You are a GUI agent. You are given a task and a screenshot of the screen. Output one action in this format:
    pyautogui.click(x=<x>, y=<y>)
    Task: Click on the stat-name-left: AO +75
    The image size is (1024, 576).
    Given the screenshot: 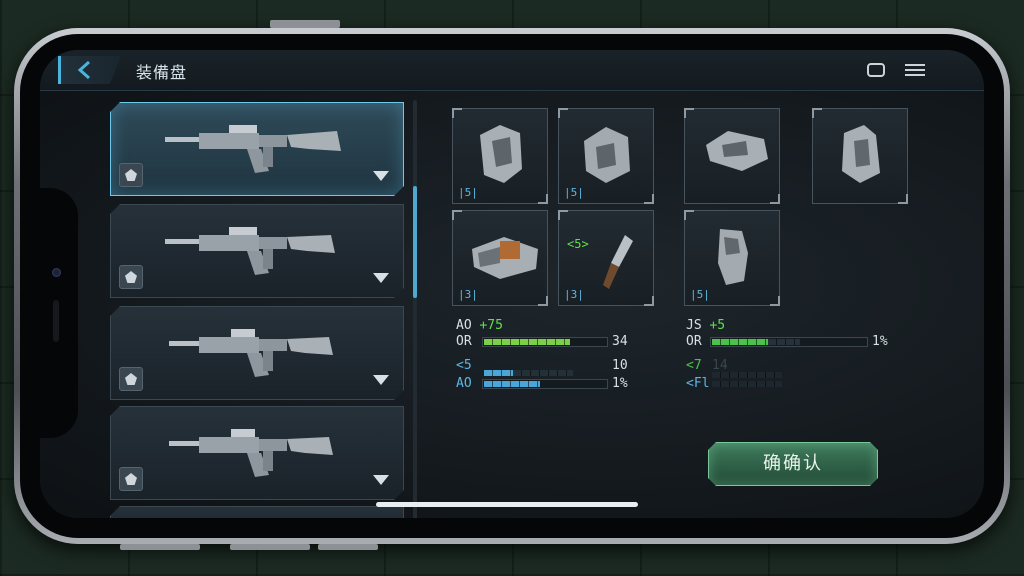 What is the action you would take?
    pyautogui.click(x=479, y=325)
    